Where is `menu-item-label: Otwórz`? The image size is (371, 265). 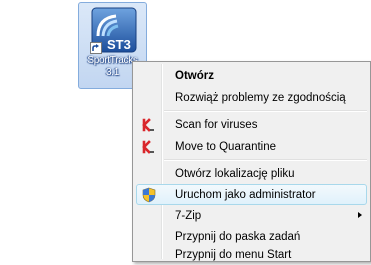 menu-item-label: Otwórz is located at coordinates (194, 76).